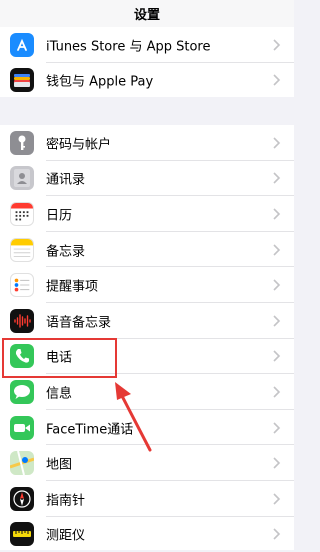 This screenshot has width=320, height=552. Describe the element at coordinates (147, 143) in the screenshot. I see `settings-row-passwords-accounts: 密码与帐户` at that location.